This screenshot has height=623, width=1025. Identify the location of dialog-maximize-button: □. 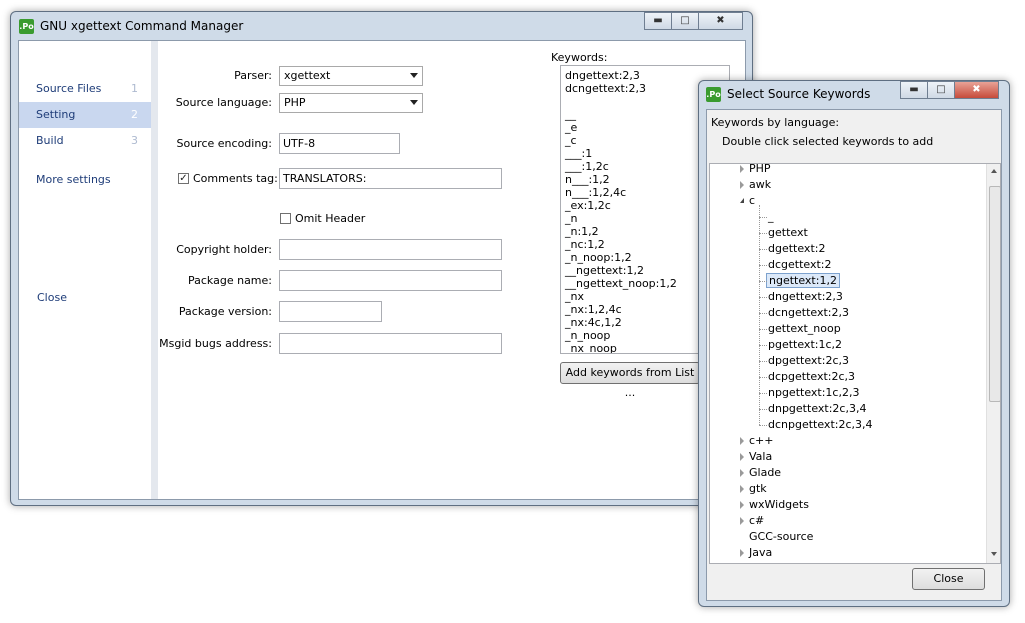
(941, 90).